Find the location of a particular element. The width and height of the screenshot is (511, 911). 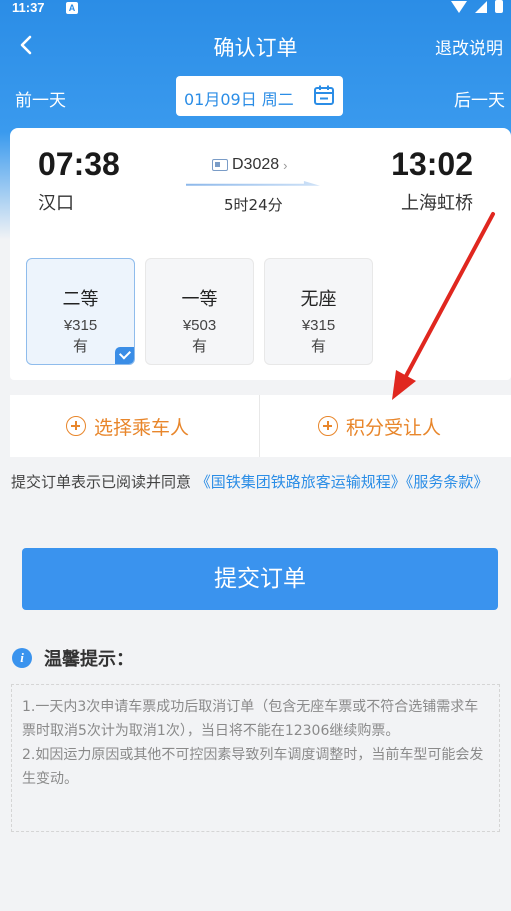

date-navigation: 前一天 01月09日 周二 后一天 is located at coordinates (255, 96).